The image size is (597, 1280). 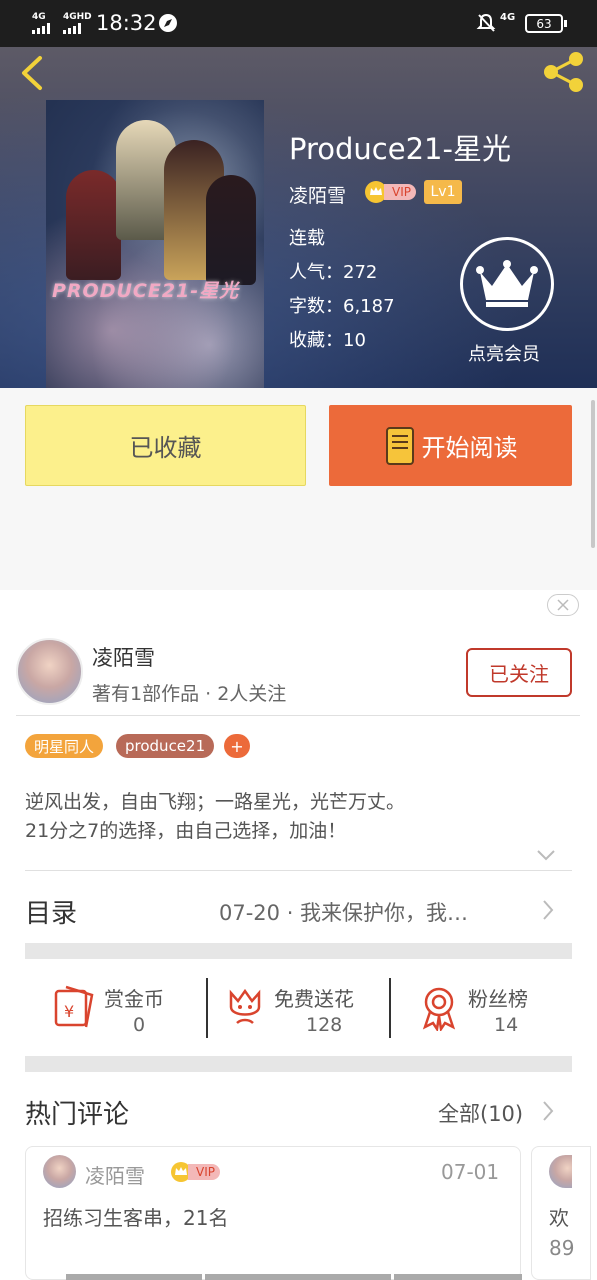 I want to click on book-cover: PRODUCE21-星光, so click(x=155, y=244).